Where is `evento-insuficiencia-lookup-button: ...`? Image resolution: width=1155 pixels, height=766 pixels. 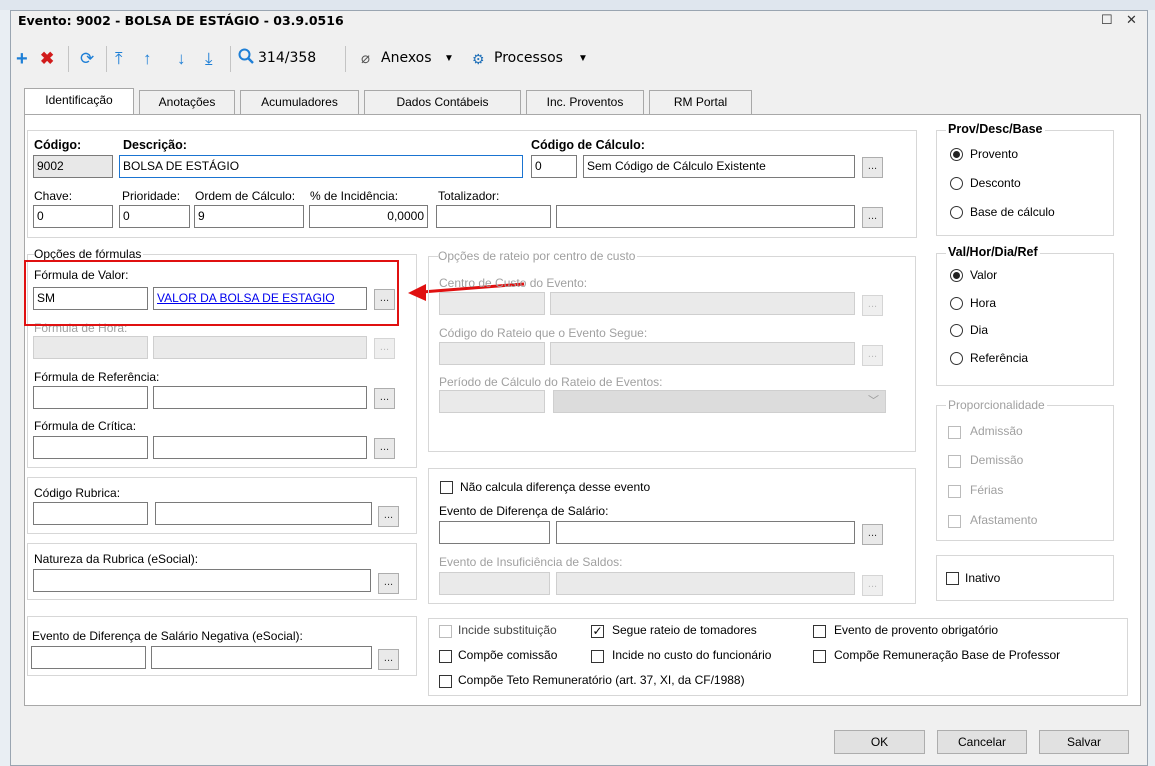
evento-insuficiencia-lookup-button: ... is located at coordinates (872, 585).